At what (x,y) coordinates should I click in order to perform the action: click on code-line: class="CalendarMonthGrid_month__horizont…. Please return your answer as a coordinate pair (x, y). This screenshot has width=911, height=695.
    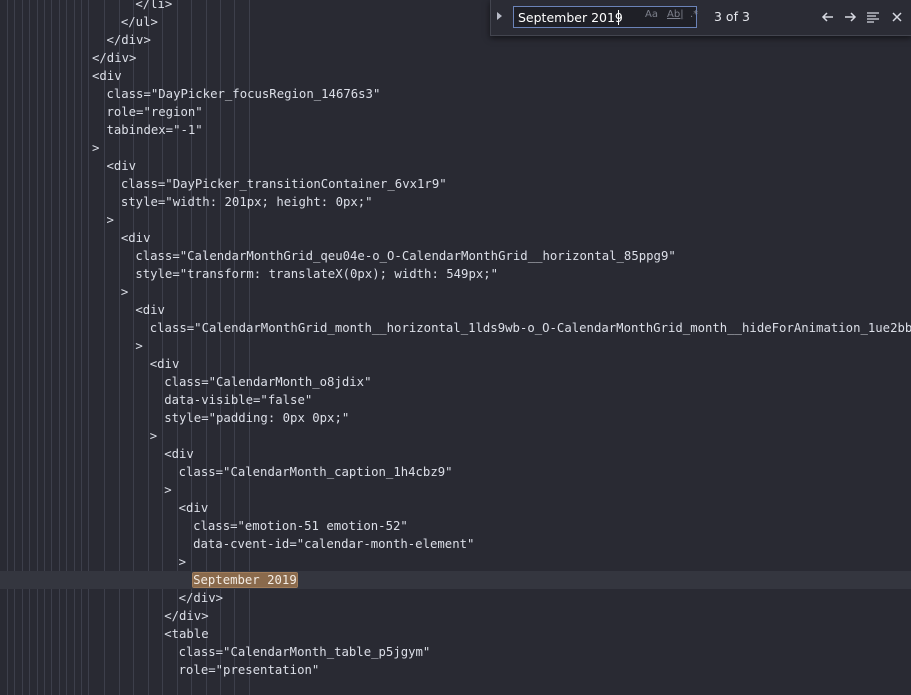
    Looking at the image, I should click on (455, 328).